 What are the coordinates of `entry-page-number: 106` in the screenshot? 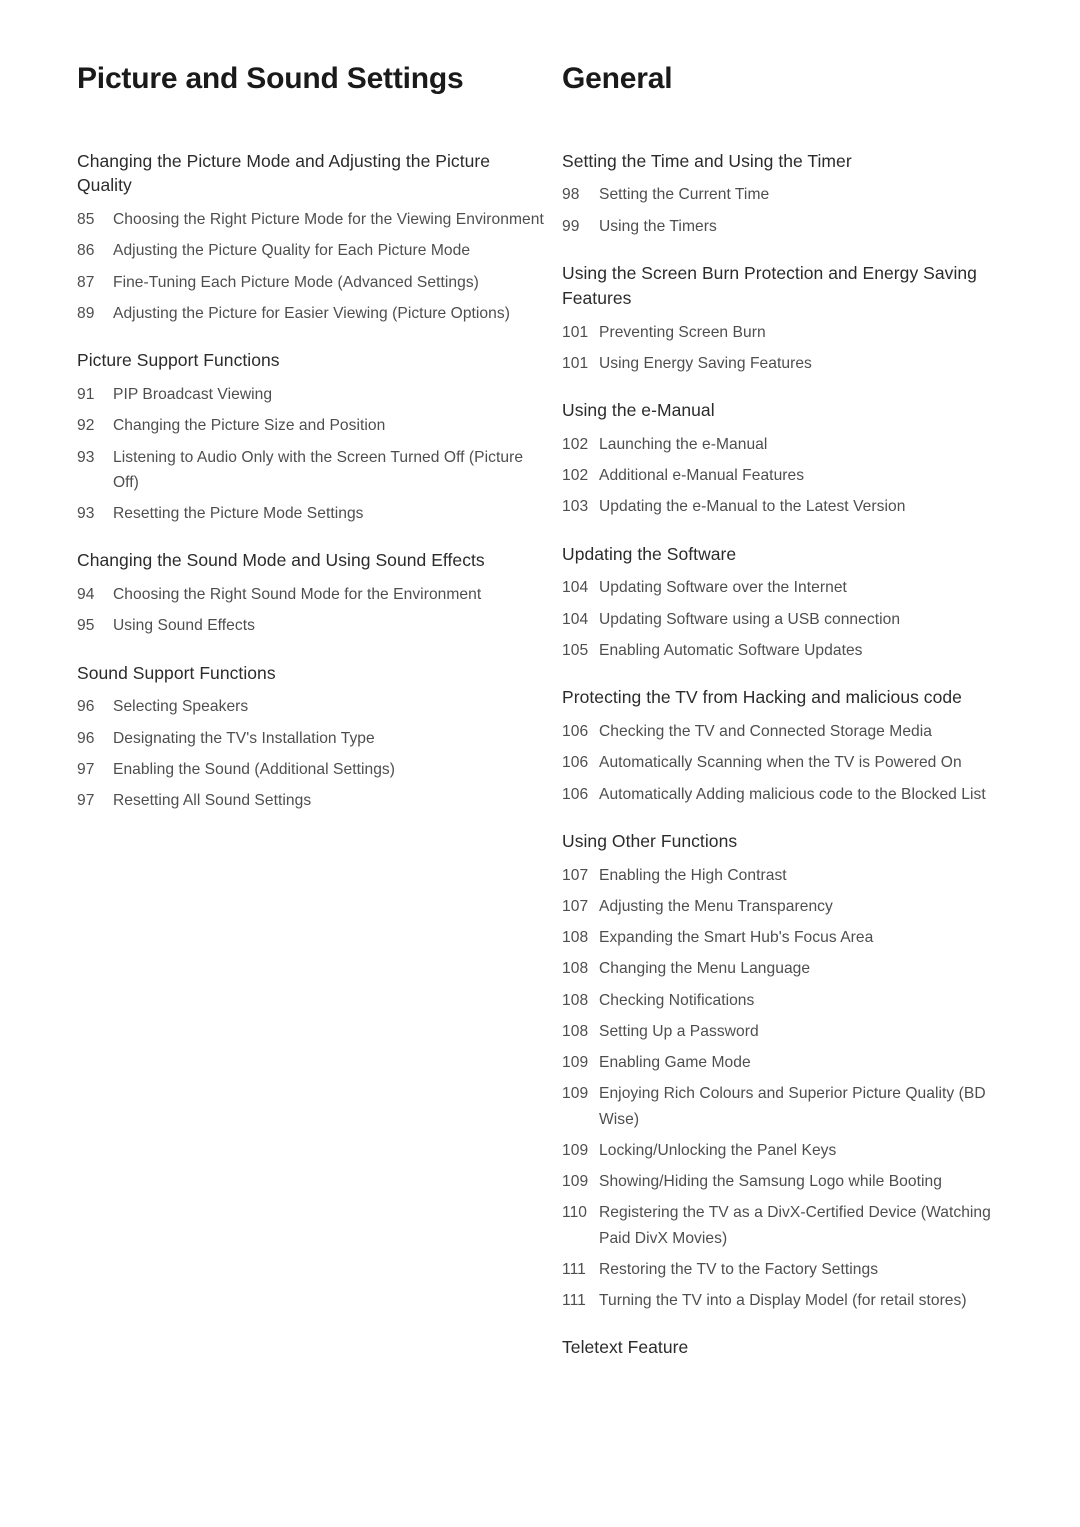 It's located at (575, 794).